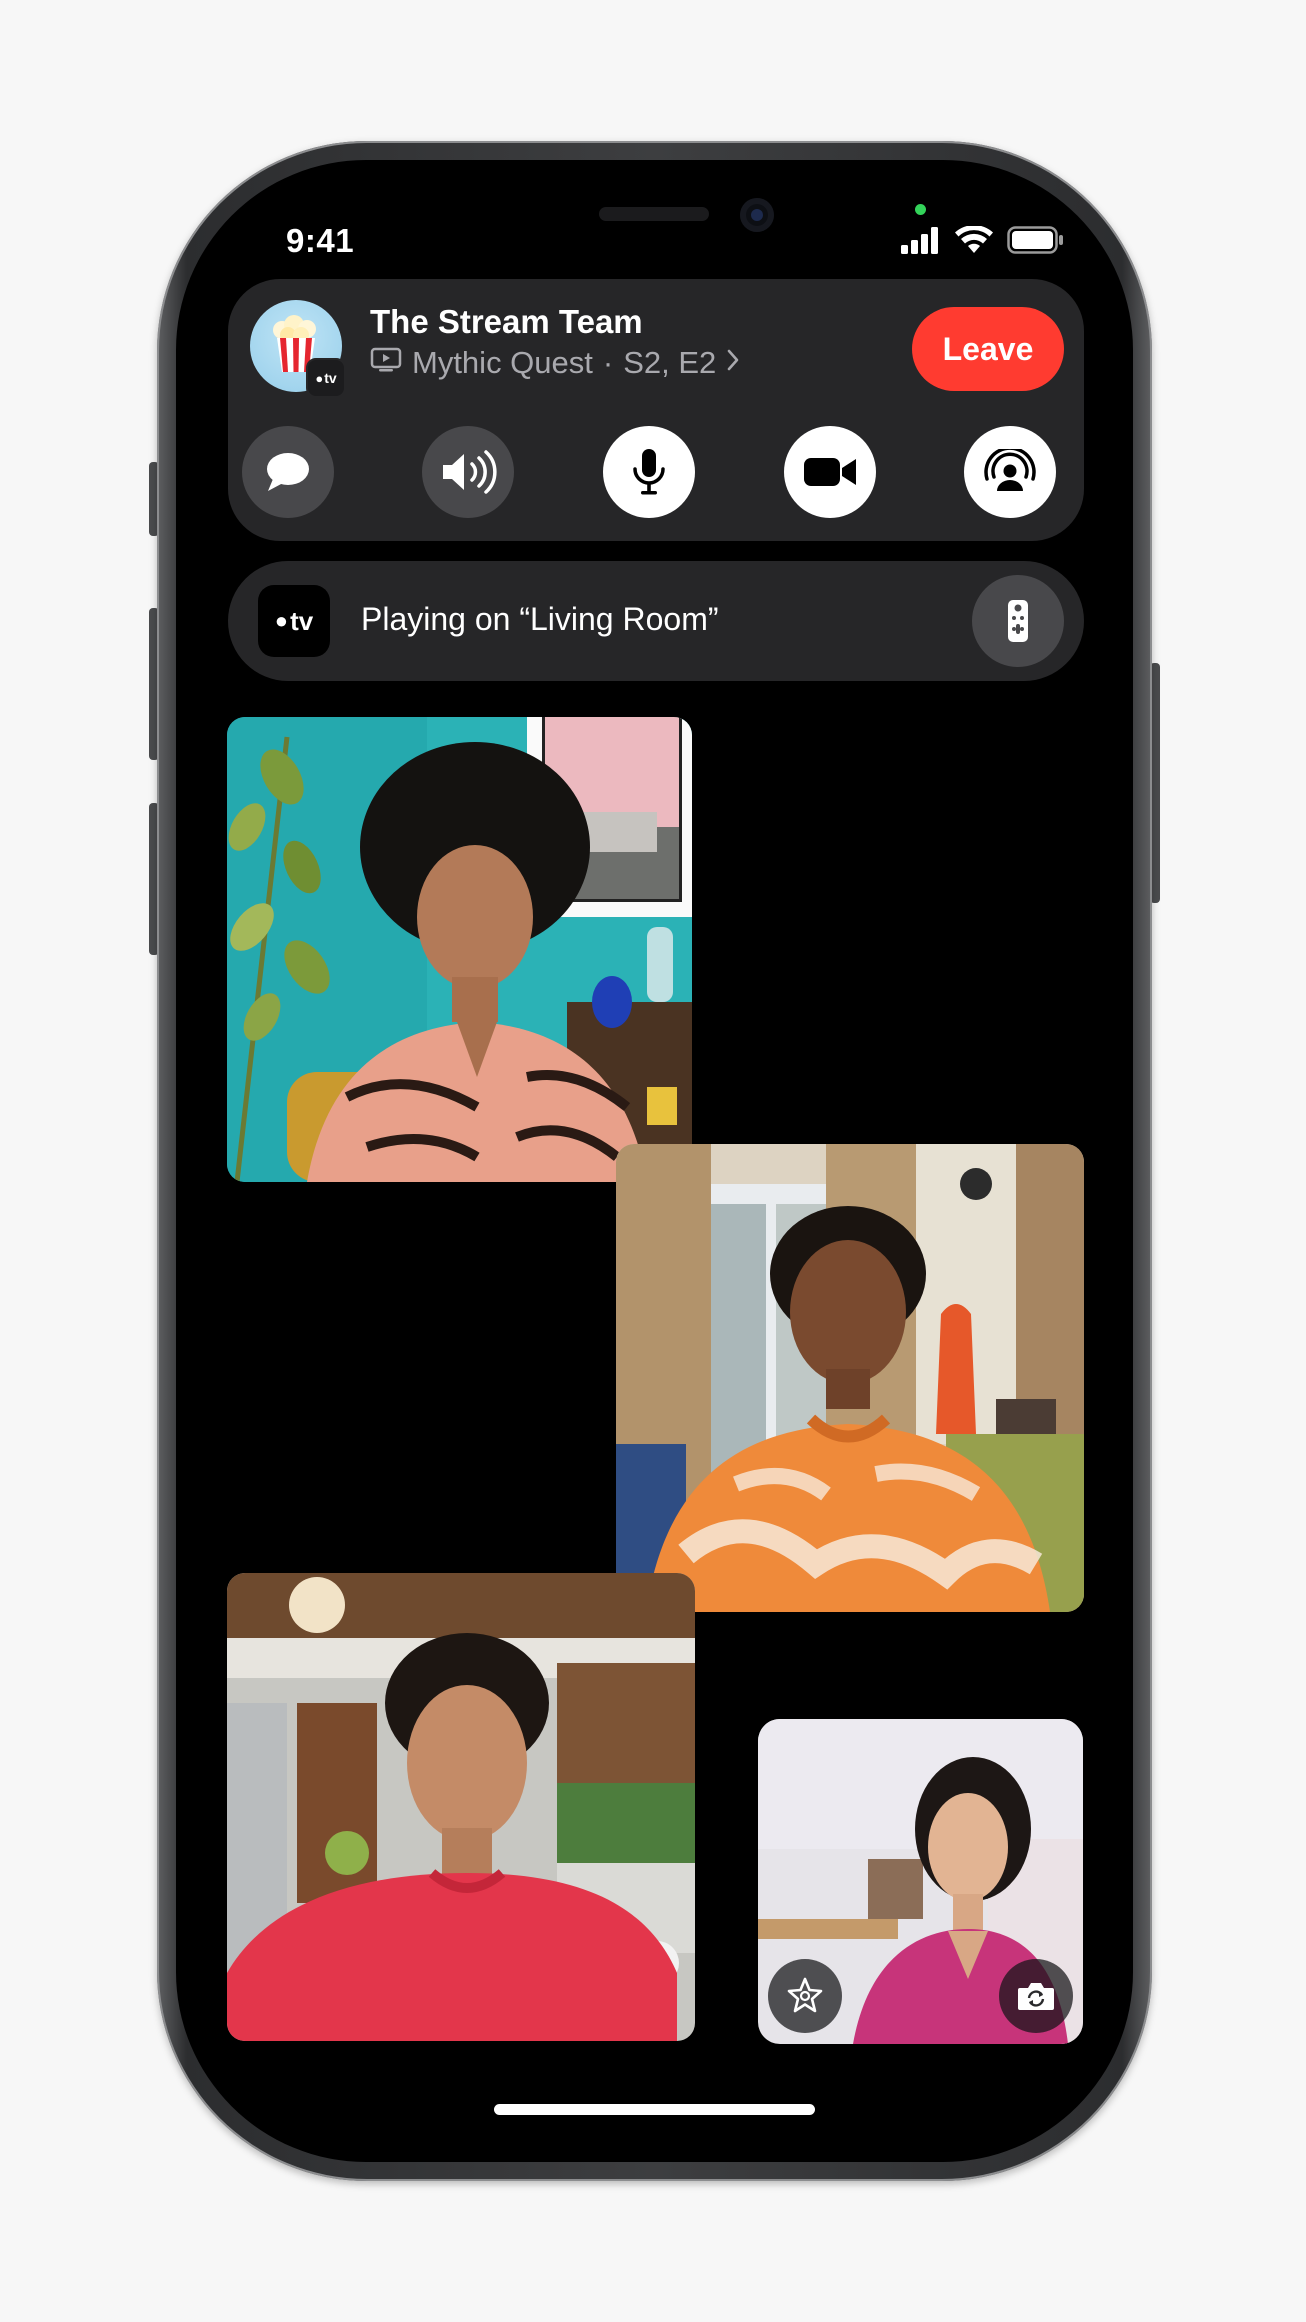 The height and width of the screenshot is (2322, 1306). I want to click on star-effects-icon, so click(805, 1995).